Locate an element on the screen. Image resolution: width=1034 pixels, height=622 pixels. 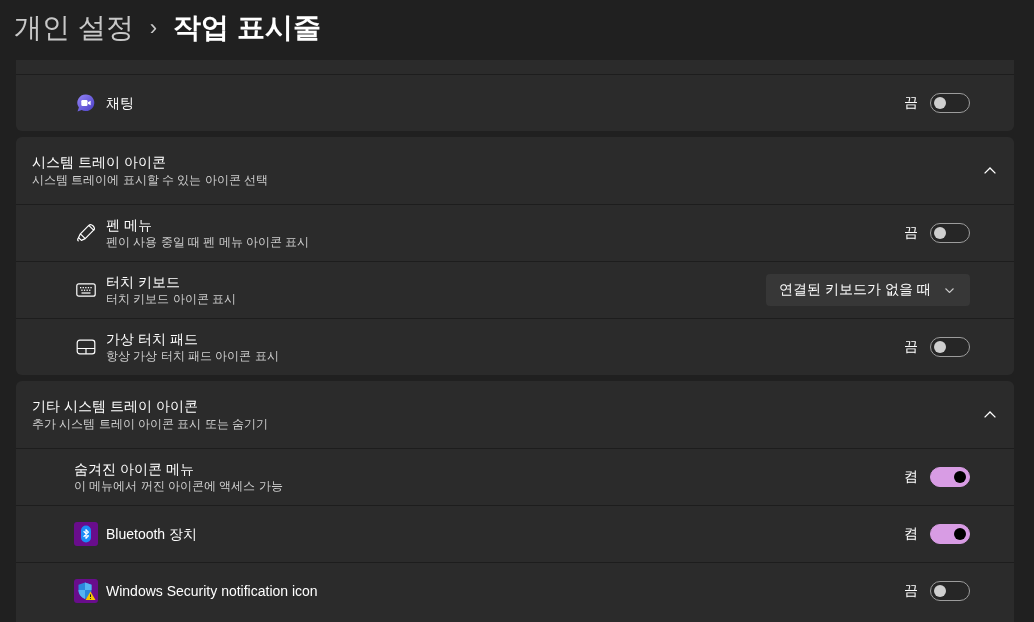
row-title: Bluetooth 장치 is located at coordinates (152, 534).